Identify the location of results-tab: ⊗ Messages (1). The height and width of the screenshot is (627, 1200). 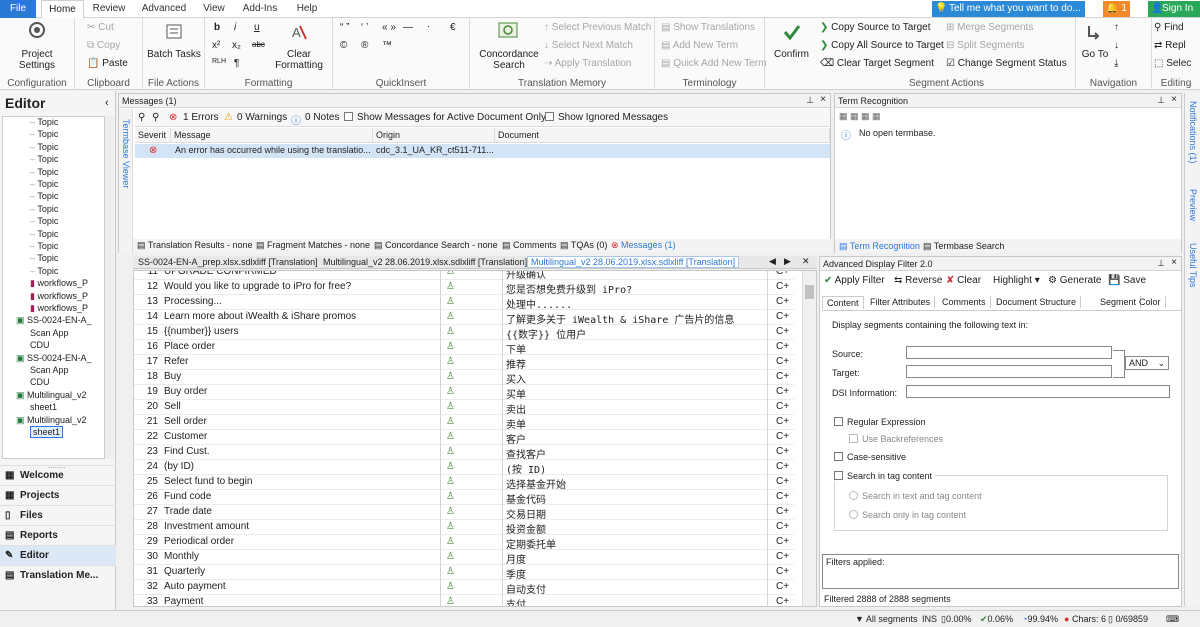
(643, 245).